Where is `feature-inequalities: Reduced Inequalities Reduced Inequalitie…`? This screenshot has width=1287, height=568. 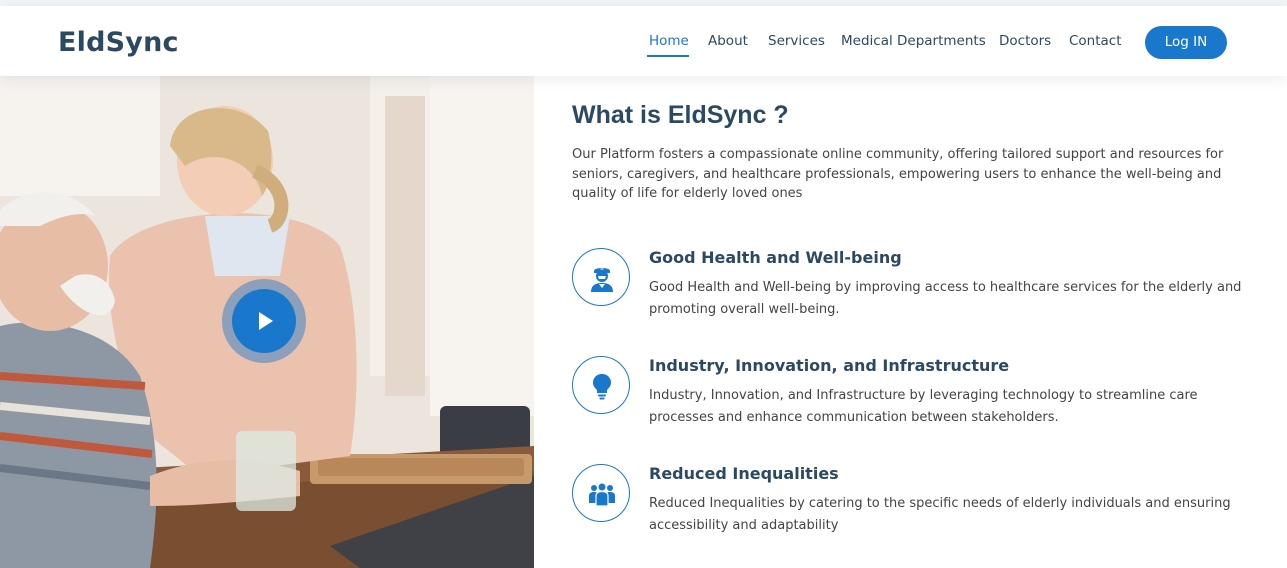
feature-inequalities: Reduced Inequalities Reduced Inequalitie… is located at coordinates (917, 509).